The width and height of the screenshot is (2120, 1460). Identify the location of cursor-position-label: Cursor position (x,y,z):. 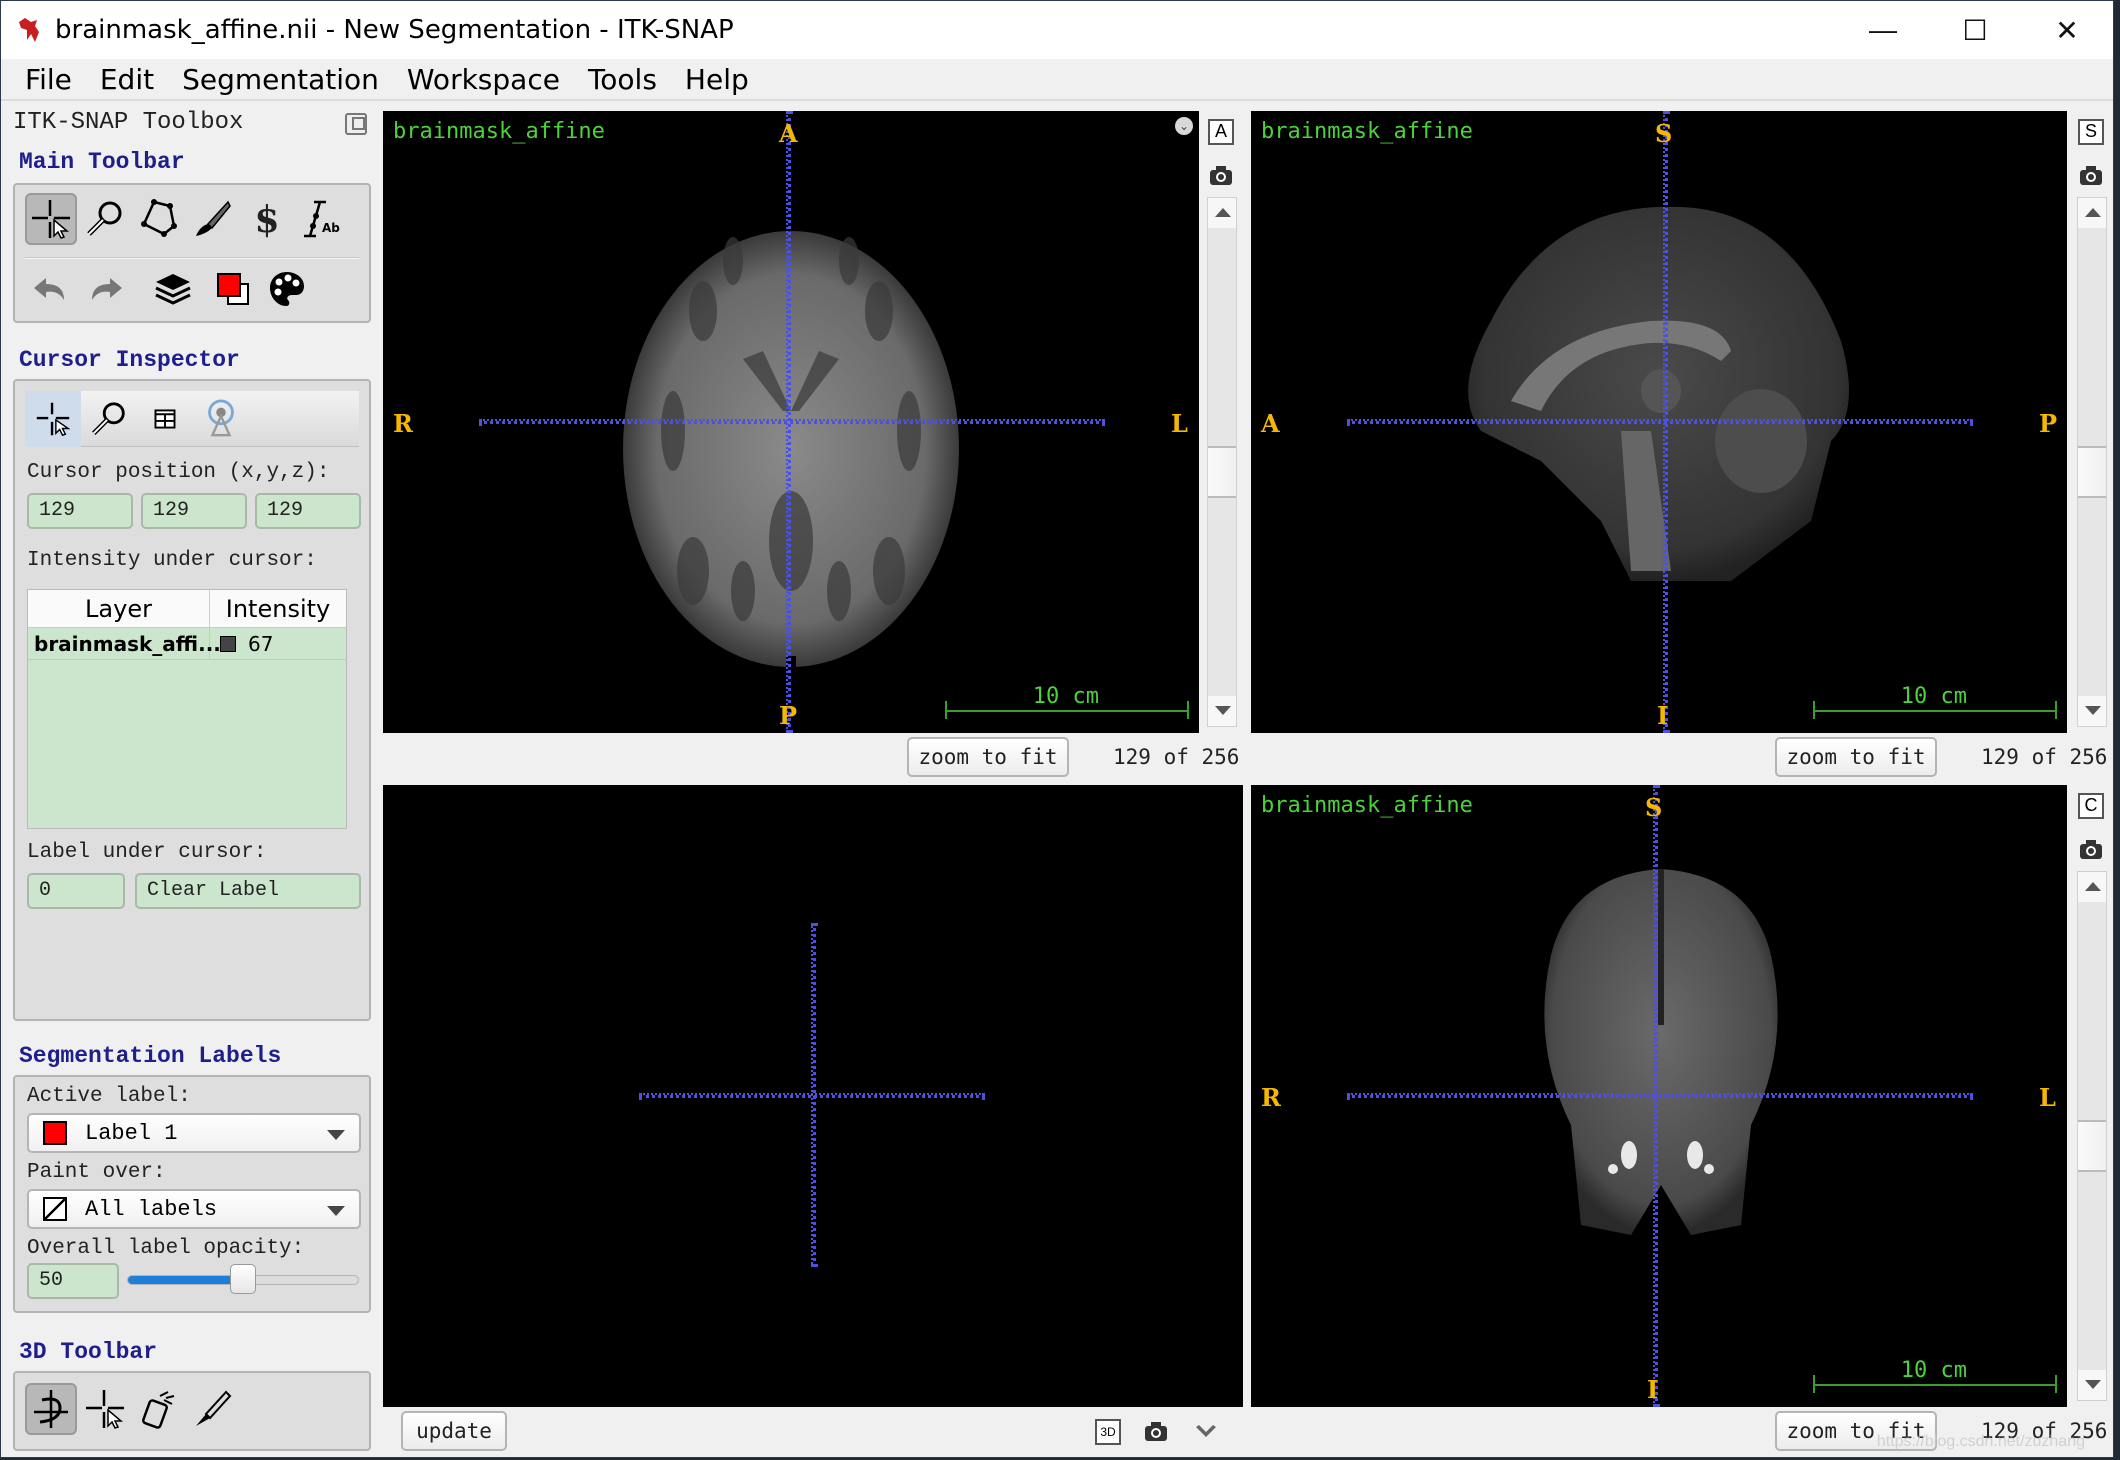
(178, 472).